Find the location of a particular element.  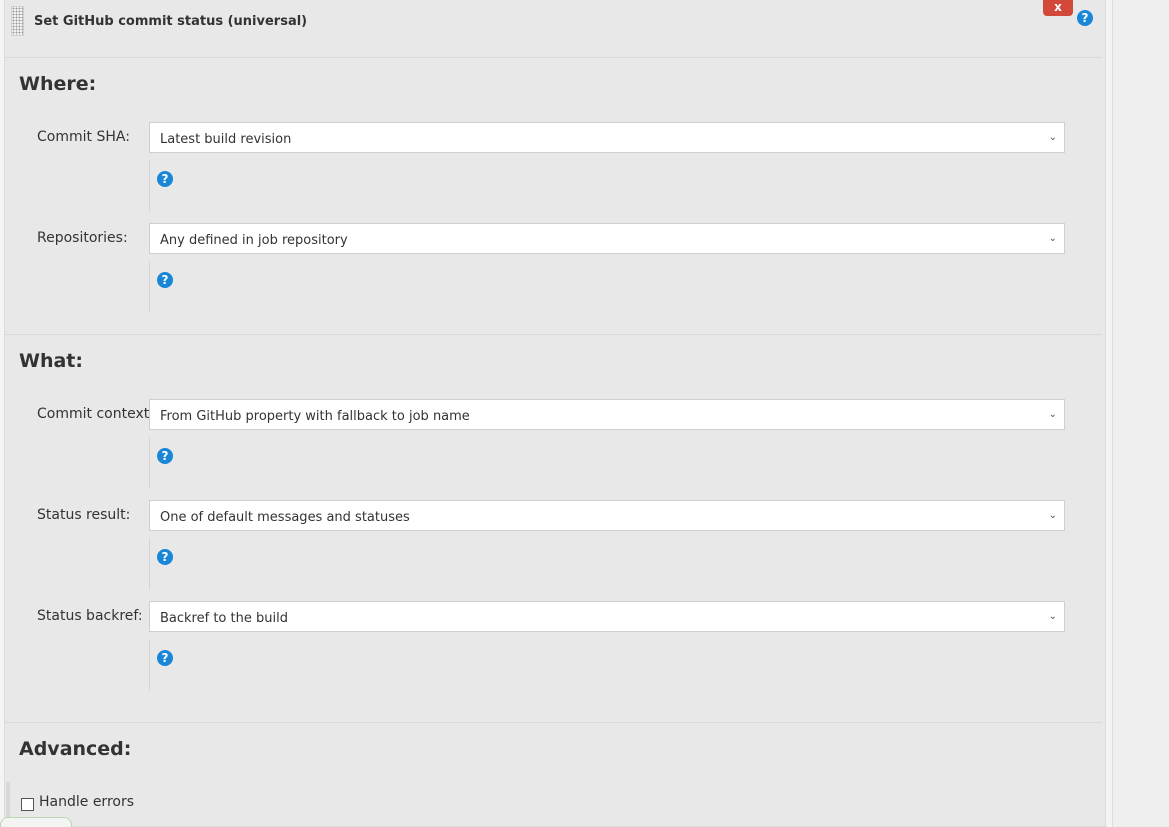

handle-errors-label: Handle errors is located at coordinates (86, 802).